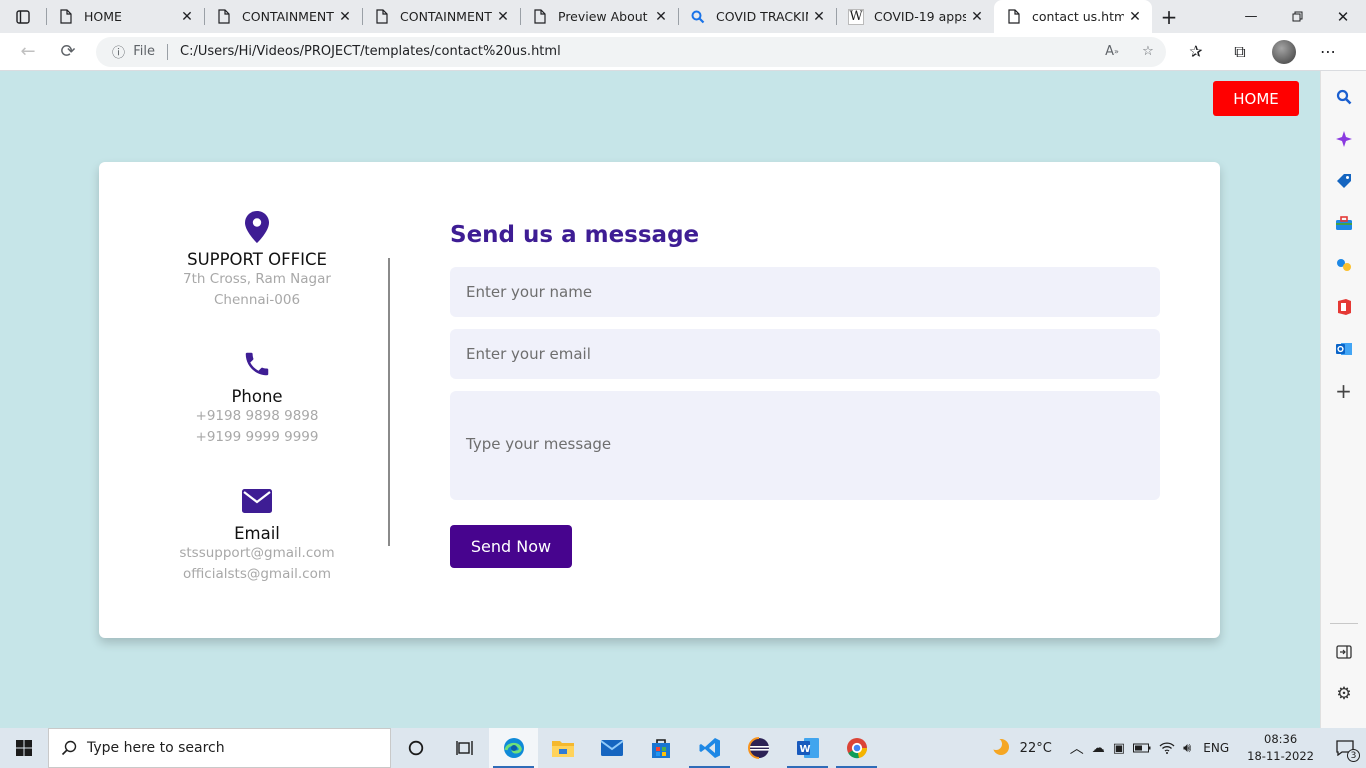  Describe the element at coordinates (1343, 671) in the screenshot. I see `sidebar-bottom: ⚙` at that location.